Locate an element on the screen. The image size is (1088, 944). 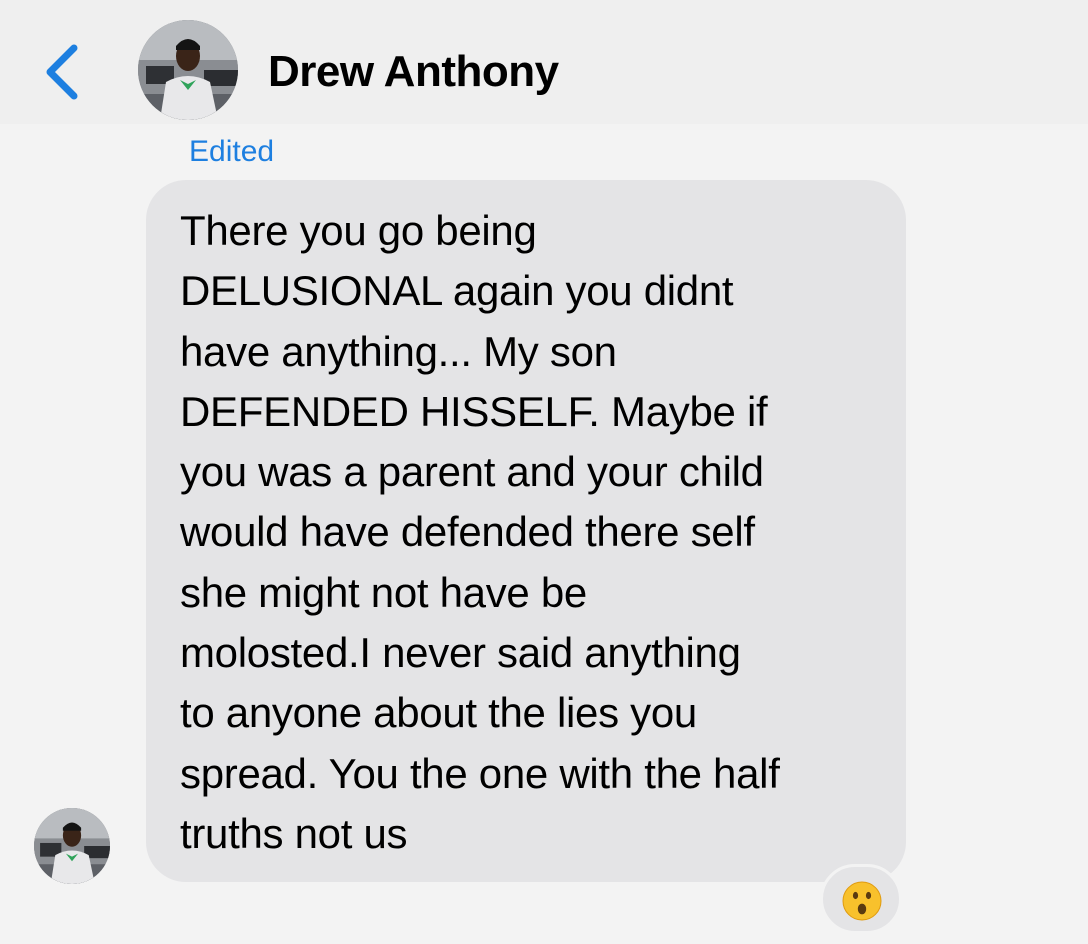
message-line: DEFENDED HISSELF. Maybe if is located at coordinates (474, 411).